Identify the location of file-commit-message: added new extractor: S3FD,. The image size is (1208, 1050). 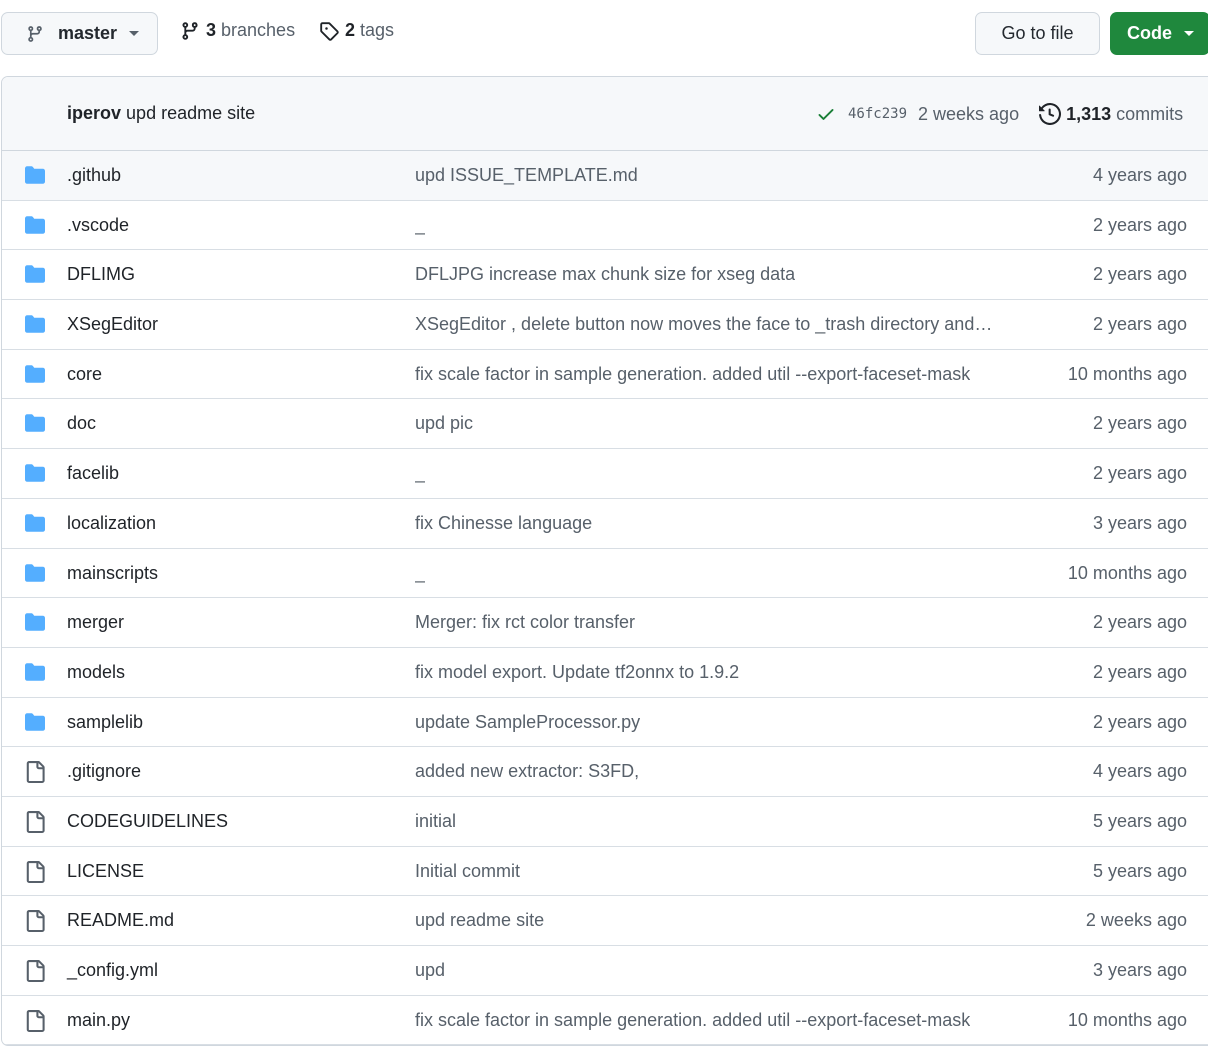
(527, 771).